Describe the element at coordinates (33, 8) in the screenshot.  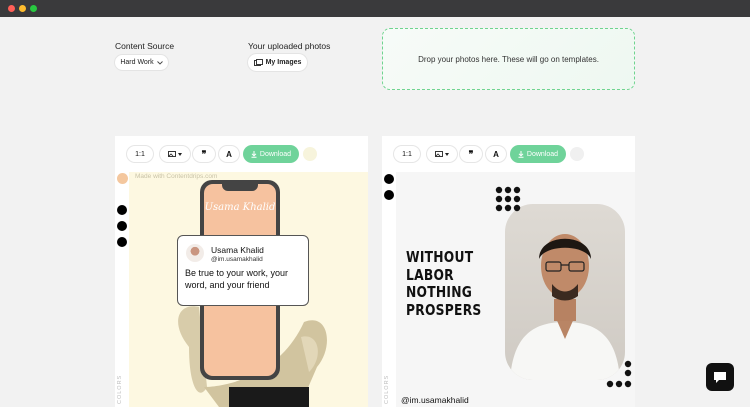
I see `maximize-window-button` at that location.